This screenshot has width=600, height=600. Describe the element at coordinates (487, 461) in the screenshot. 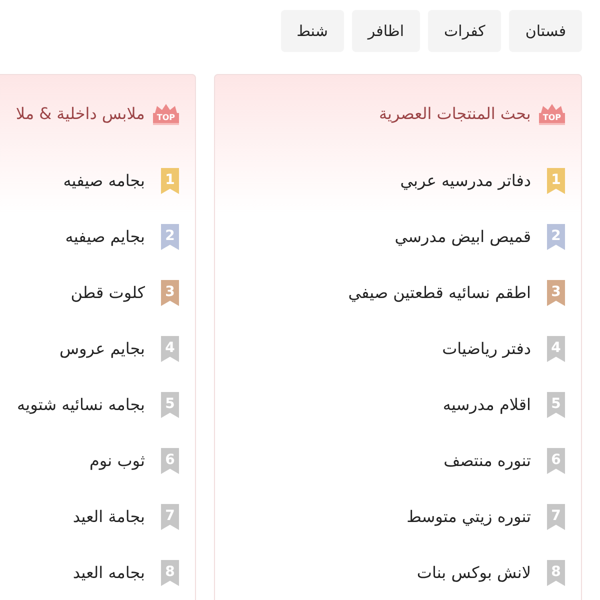

I see `trending-search-link: تنوره منتصف` at that location.